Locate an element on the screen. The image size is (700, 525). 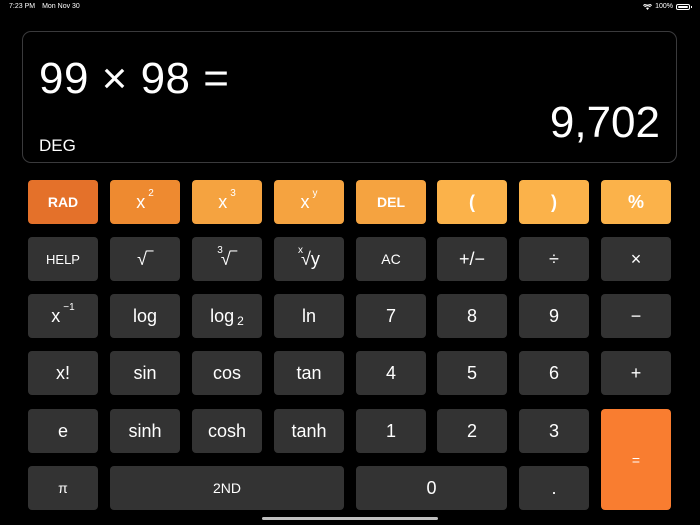
plus-label: + is located at coordinates (636, 372).